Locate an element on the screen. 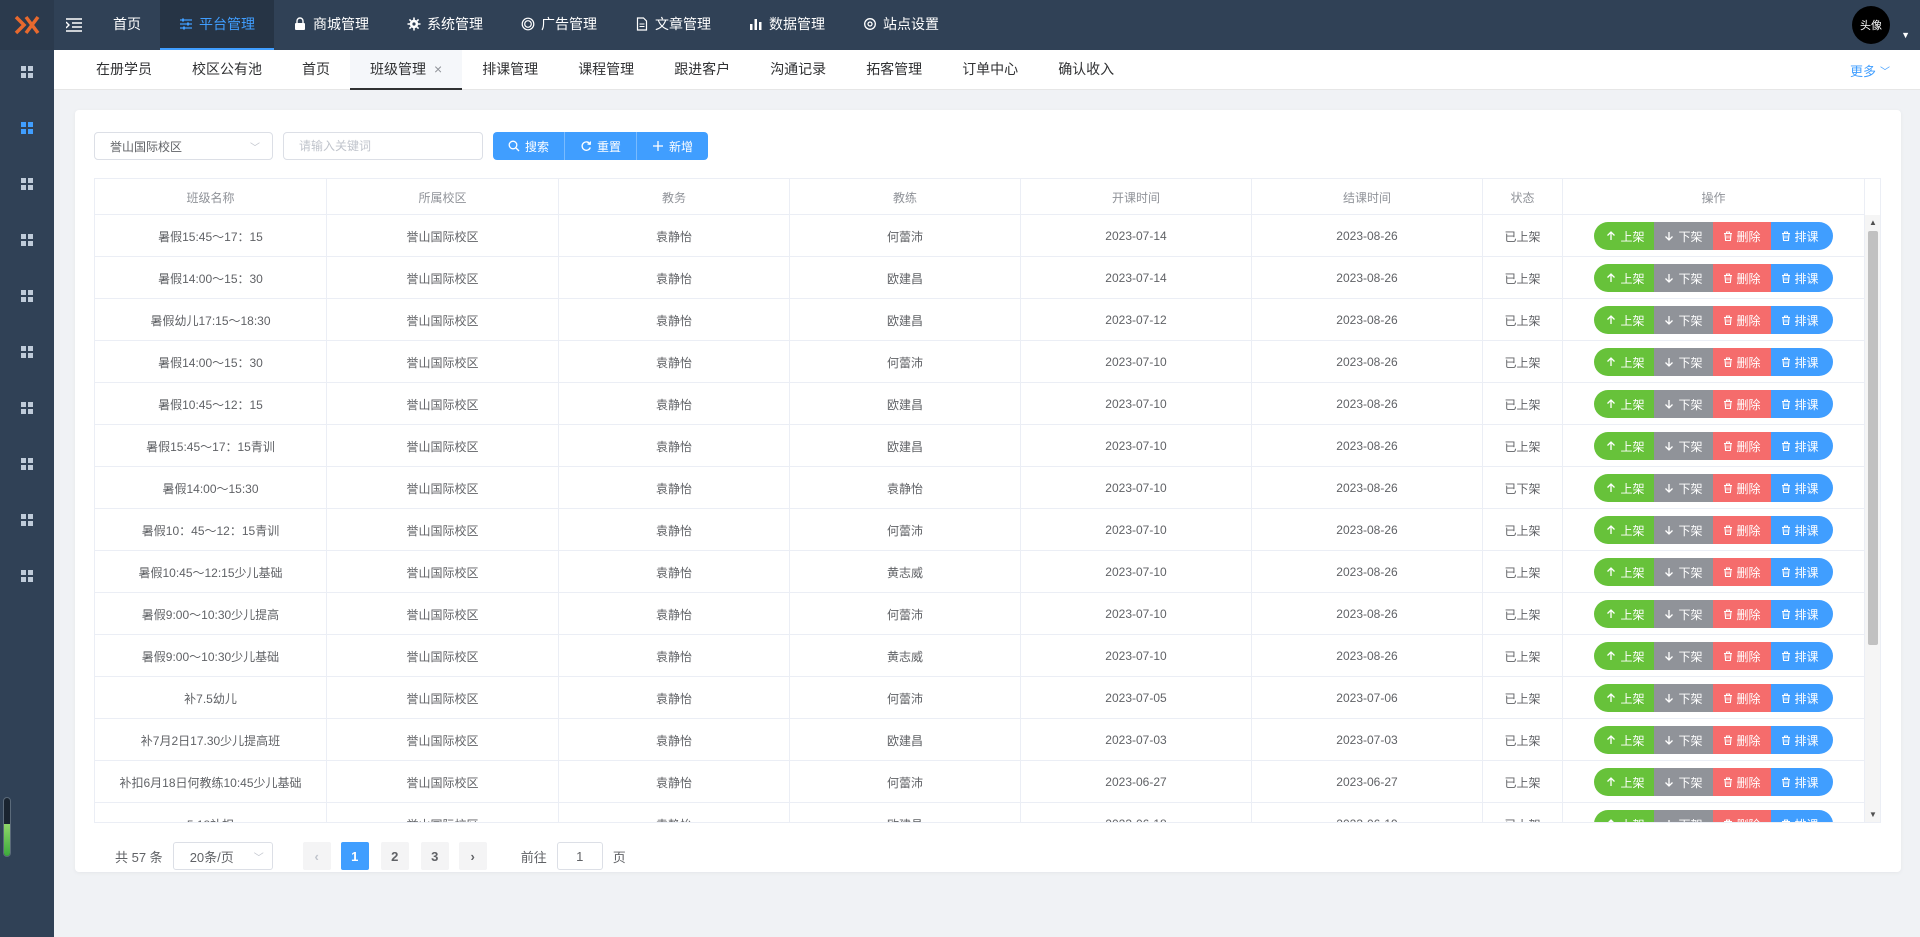 The image size is (1920, 937). logo is located at coordinates (27, 25).